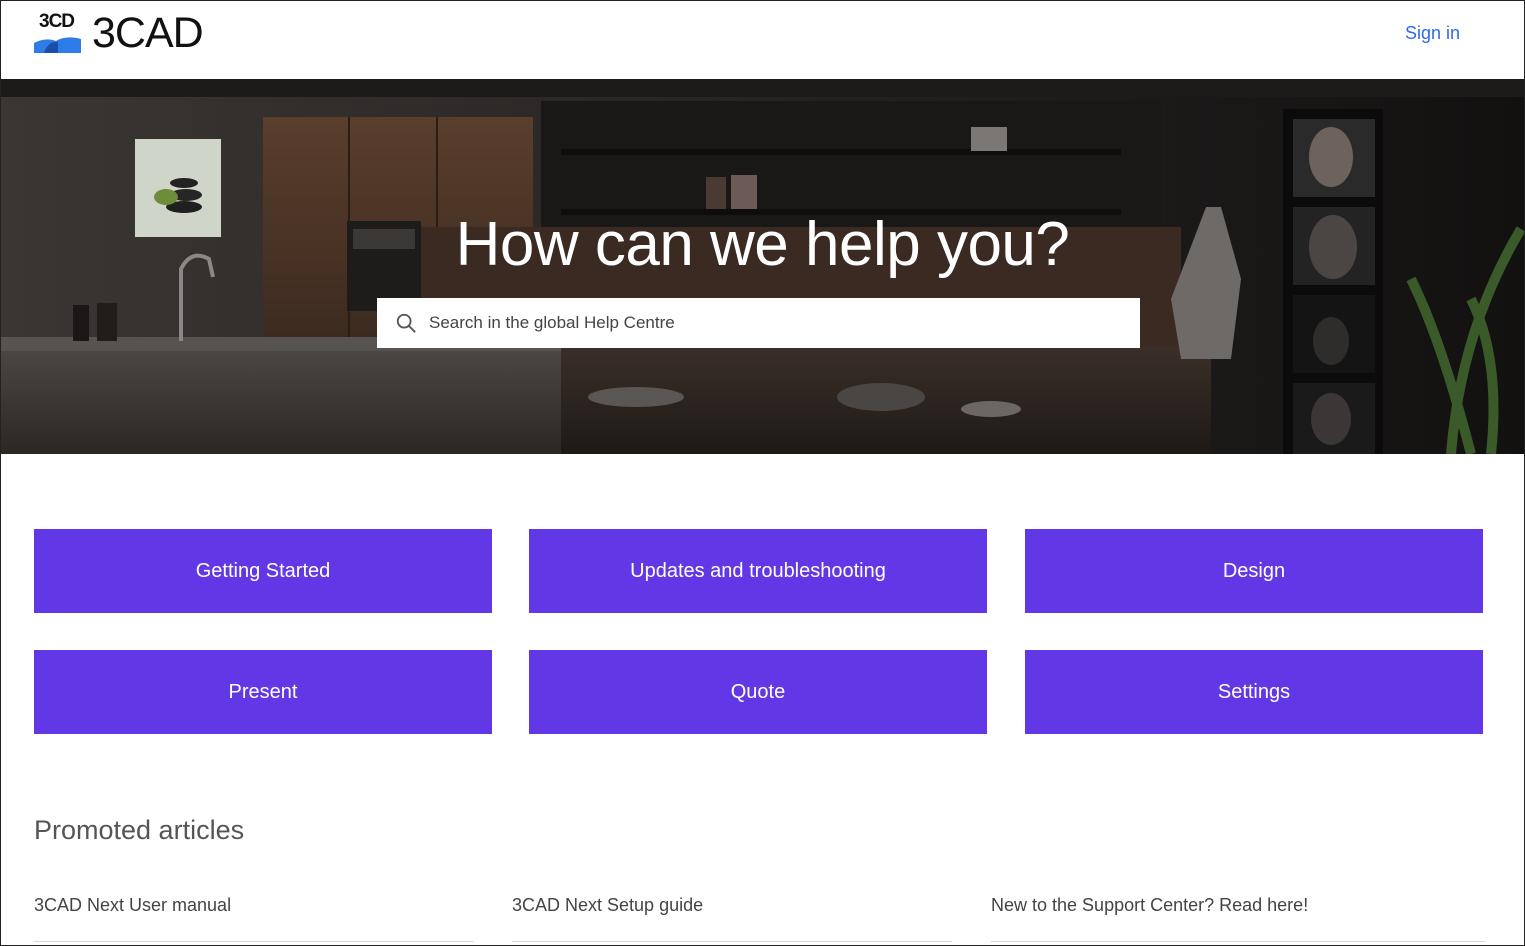 The height and width of the screenshot is (946, 1525). Describe the element at coordinates (406, 323) in the screenshot. I see `search-icon` at that location.